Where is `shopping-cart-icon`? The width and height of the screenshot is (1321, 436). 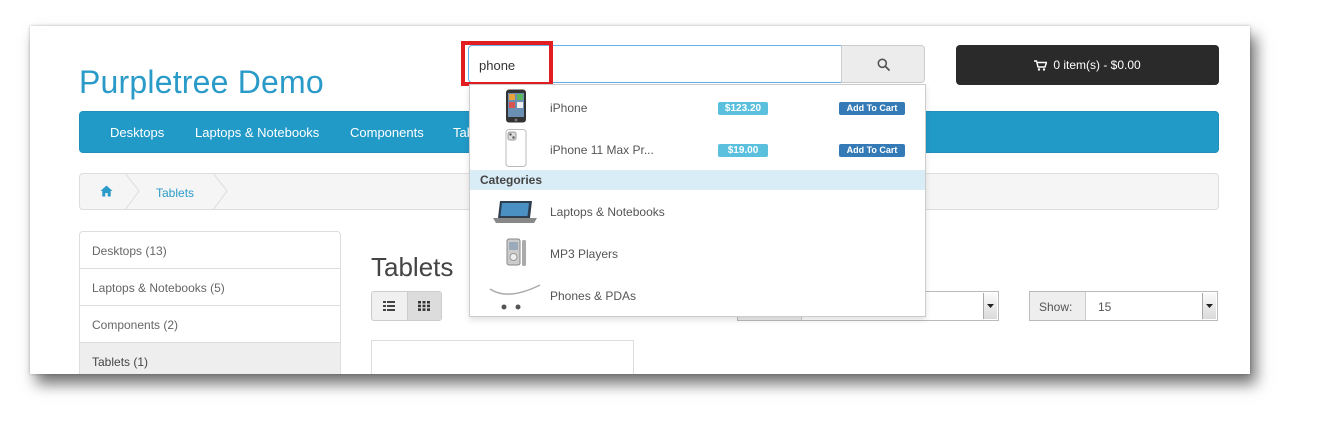
shopping-cart-icon is located at coordinates (1041, 65).